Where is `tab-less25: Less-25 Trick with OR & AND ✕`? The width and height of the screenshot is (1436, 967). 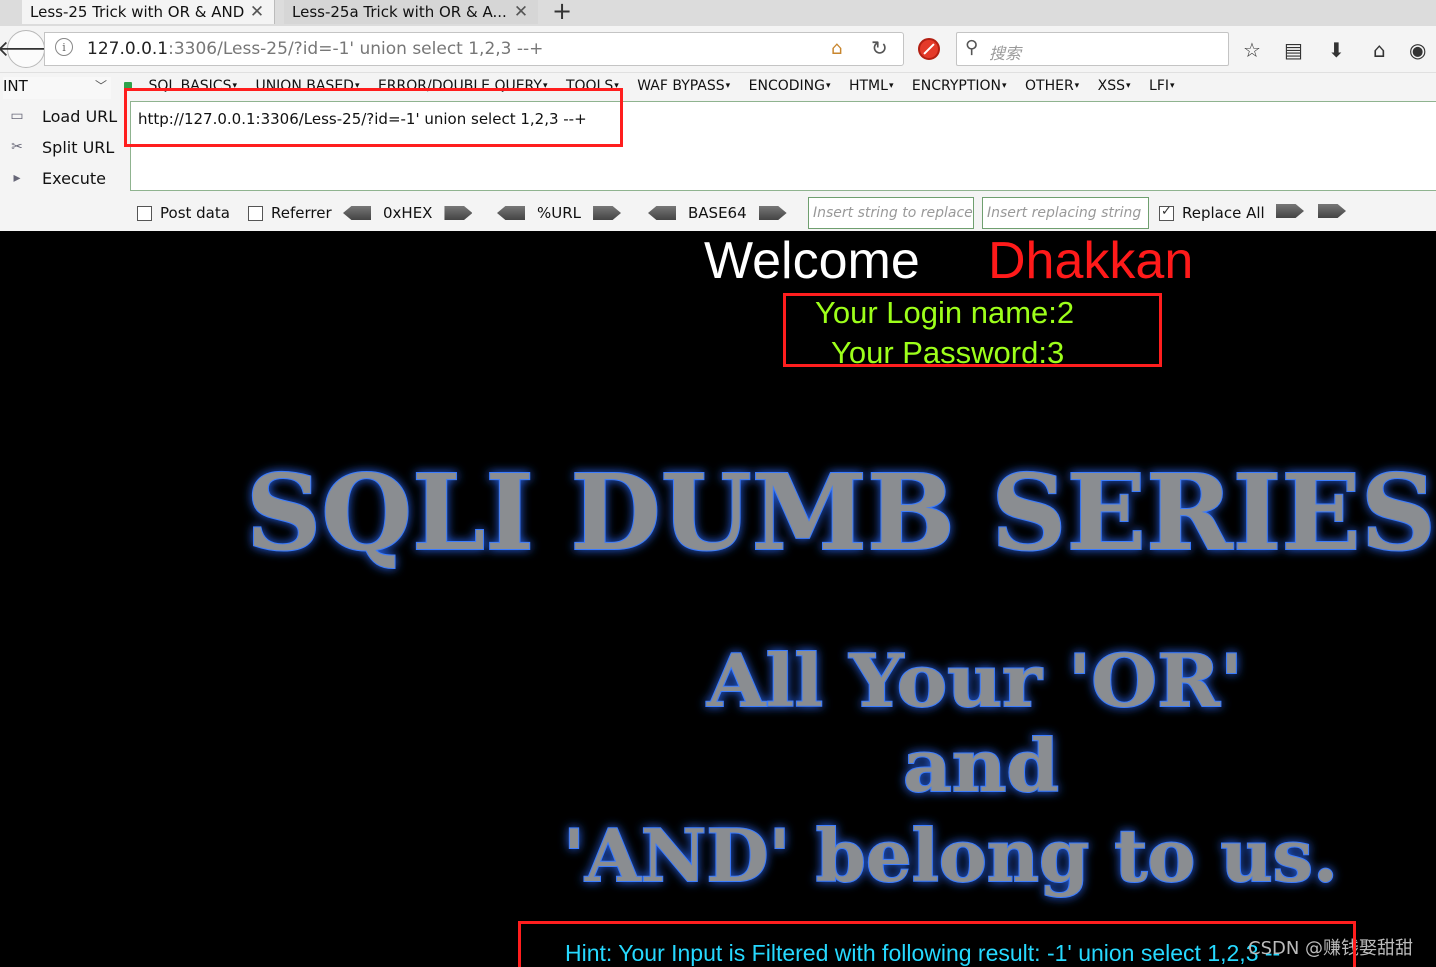
tab-less25: Less-25 Trick with OR & AND ✕ is located at coordinates (148, 12).